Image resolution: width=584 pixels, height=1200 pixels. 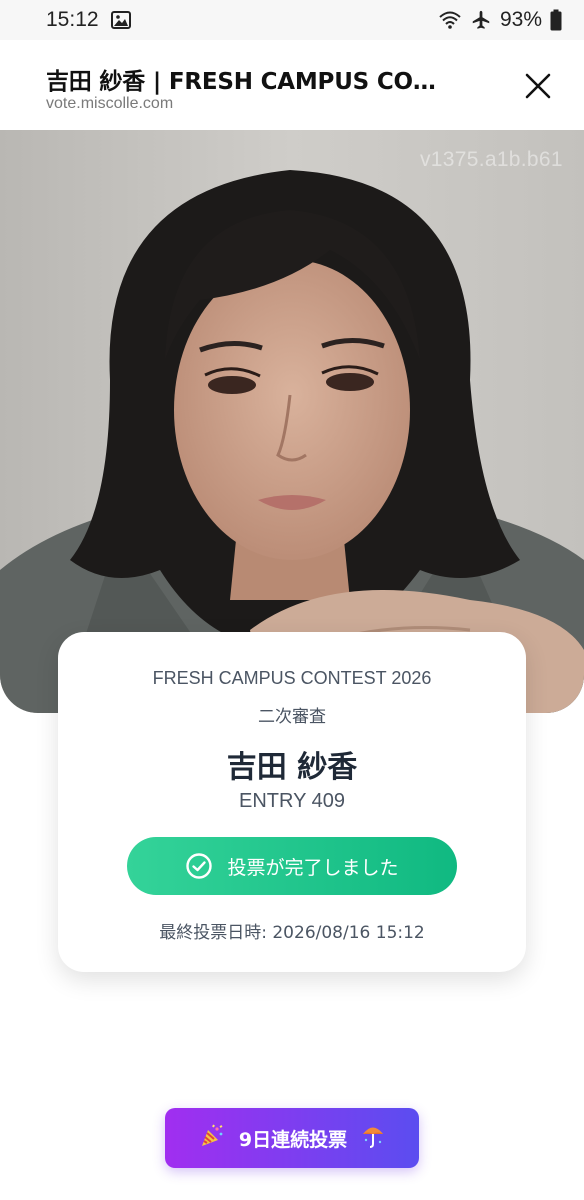 What do you see at coordinates (292, 717) in the screenshot?
I see `stage-label: 二次審査` at bounding box center [292, 717].